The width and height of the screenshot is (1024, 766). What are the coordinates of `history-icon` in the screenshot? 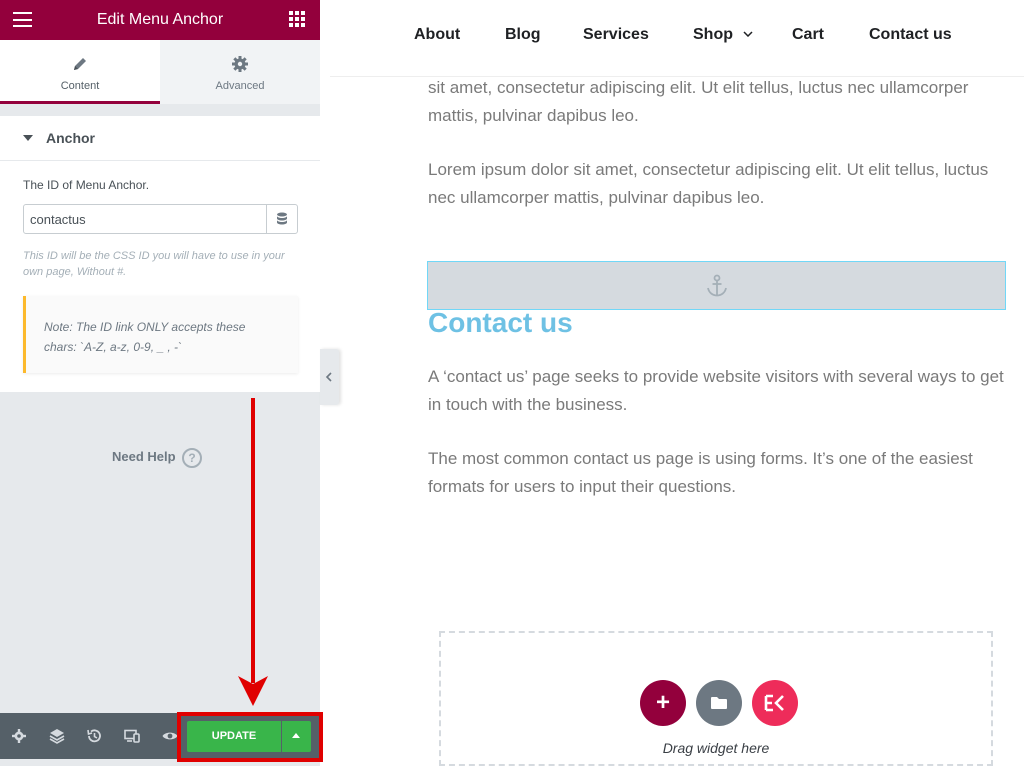 It's located at (94, 736).